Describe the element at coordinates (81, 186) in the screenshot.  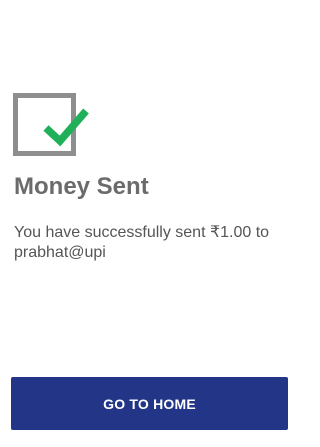
I see `page-title: Money Sent` at that location.